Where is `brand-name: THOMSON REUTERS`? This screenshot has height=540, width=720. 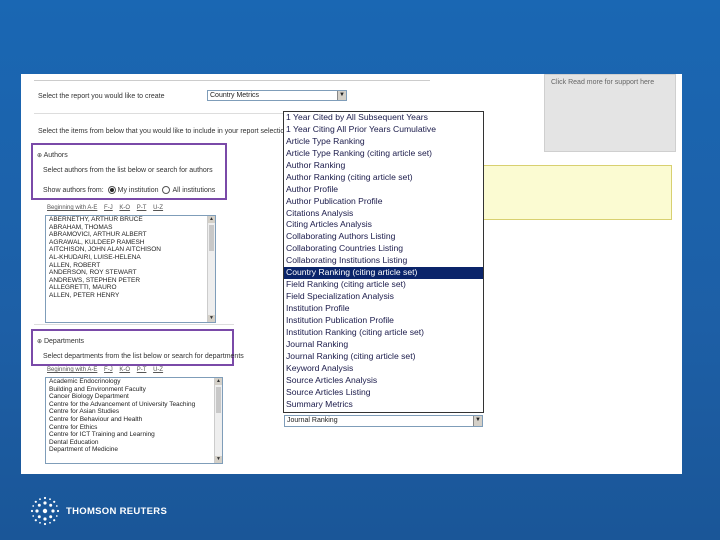 brand-name: THOMSON REUTERS is located at coordinates (117, 511).